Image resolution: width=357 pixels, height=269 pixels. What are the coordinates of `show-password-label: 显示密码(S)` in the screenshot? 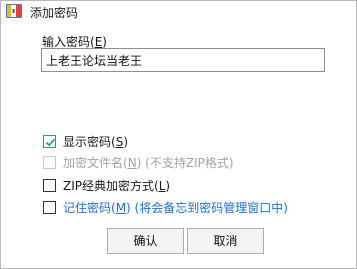 It's located at (95, 141).